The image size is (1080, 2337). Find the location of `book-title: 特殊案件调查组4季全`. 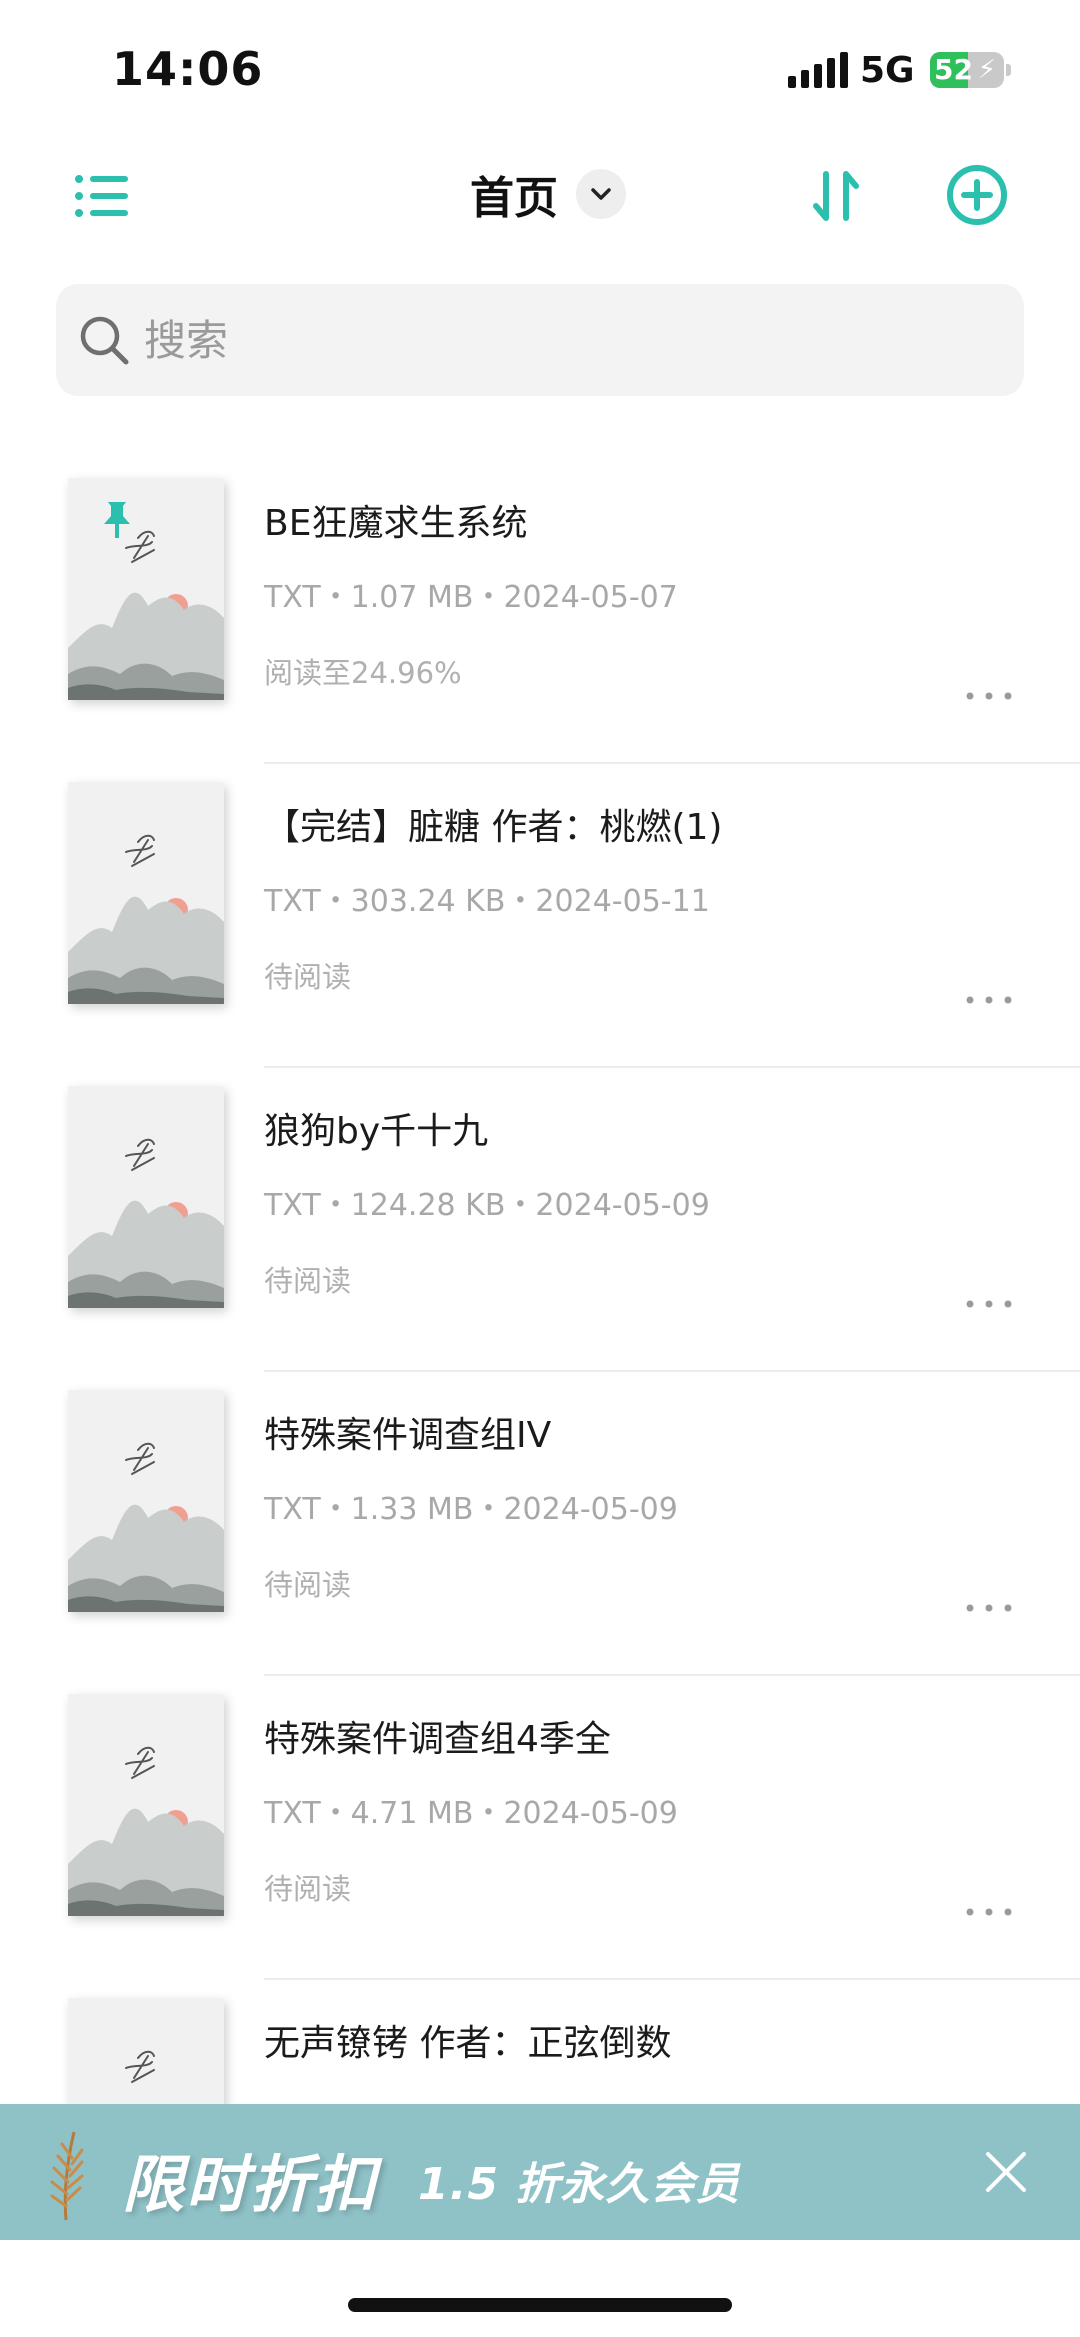

book-title: 特殊案件调查组4季全 is located at coordinates (437, 1739).